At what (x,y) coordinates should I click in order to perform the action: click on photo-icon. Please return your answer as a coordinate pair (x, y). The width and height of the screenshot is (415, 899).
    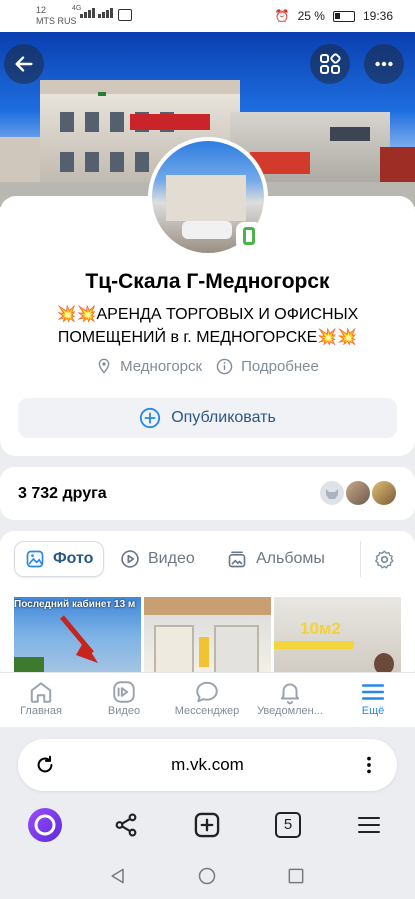
    Looking at the image, I should click on (35, 559).